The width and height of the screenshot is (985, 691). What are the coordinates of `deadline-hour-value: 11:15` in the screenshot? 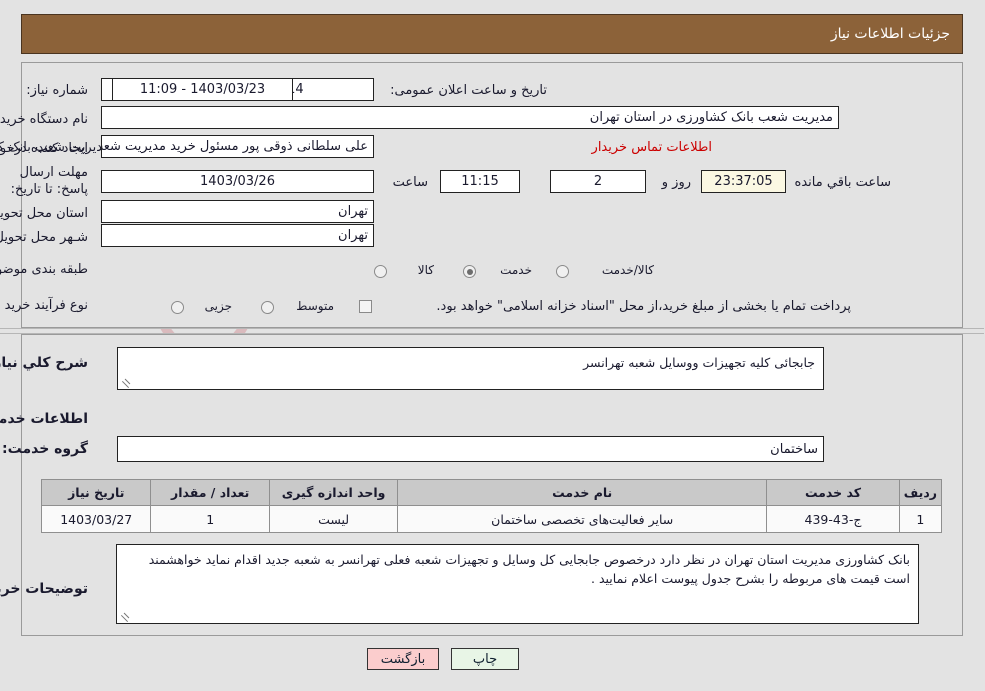 It's located at (481, 181).